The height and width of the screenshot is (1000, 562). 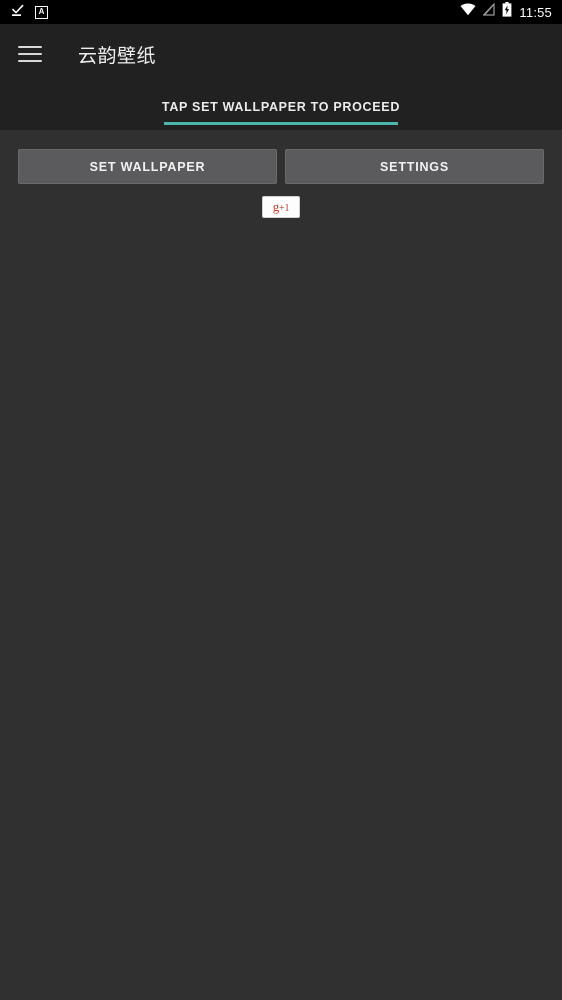 I want to click on settings-button: SETTINGS, so click(x=414, y=166).